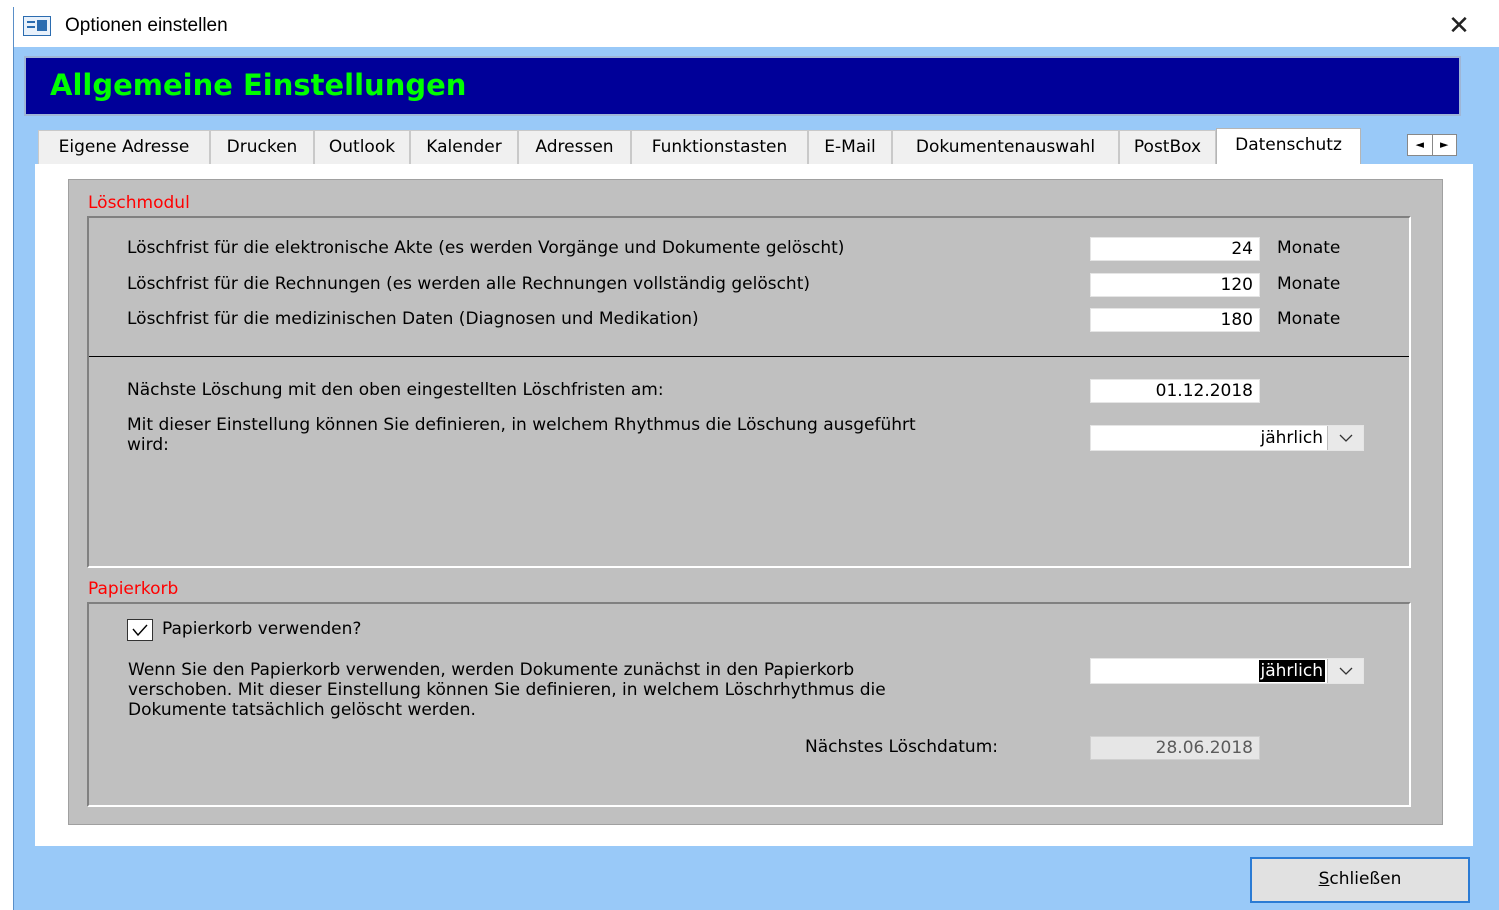 The height and width of the screenshot is (910, 1499). I want to click on tab-funktionstasten: Funktionstasten, so click(719, 147).